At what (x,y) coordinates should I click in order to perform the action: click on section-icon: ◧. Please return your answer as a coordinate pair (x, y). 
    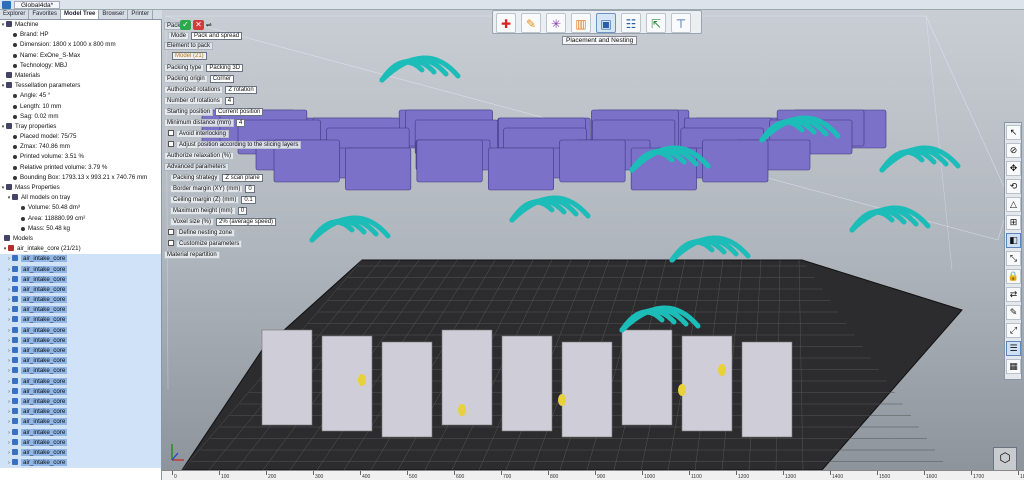
    Looking at the image, I should click on (1013, 240).